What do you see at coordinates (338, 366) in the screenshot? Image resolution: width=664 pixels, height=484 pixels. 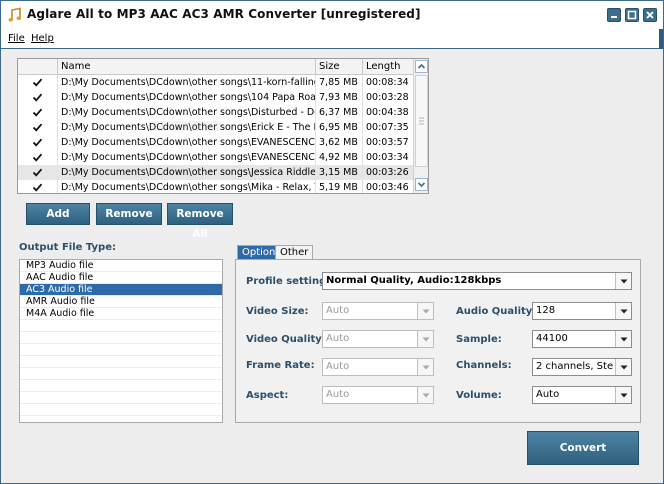 I see `frame-rate-value: Auto` at bounding box center [338, 366].